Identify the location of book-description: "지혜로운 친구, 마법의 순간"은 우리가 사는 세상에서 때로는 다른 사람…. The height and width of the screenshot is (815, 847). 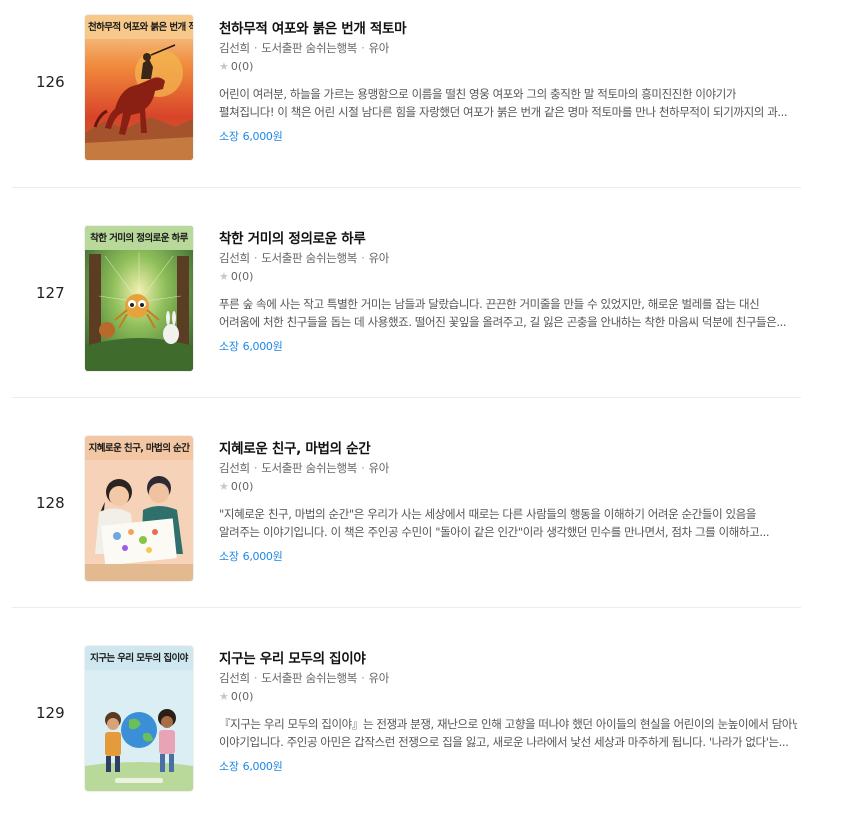
(508, 523).